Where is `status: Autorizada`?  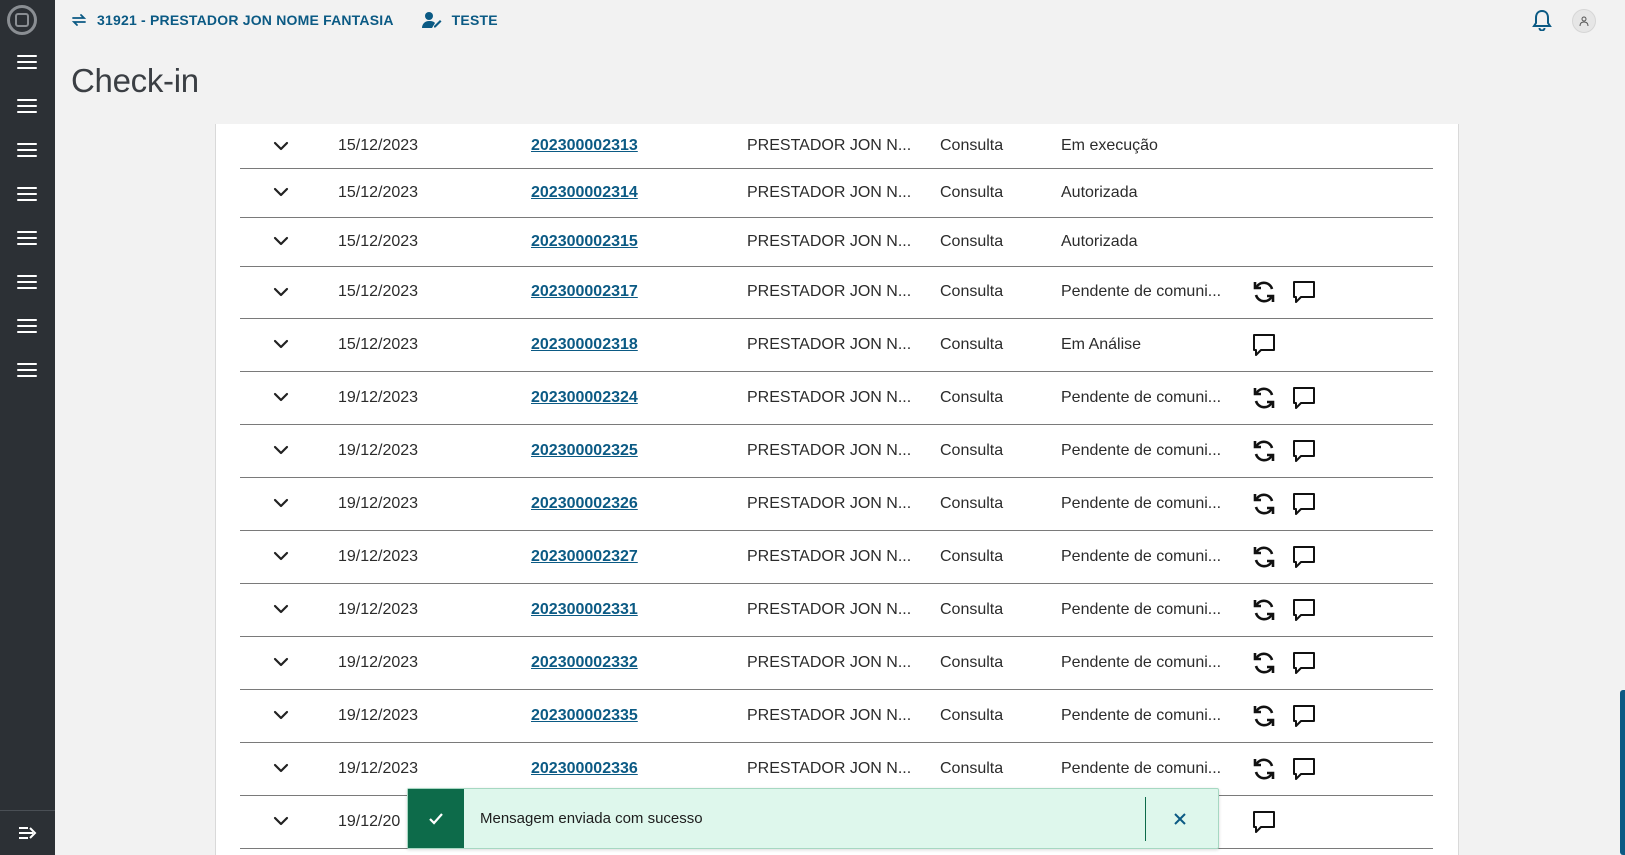
status: Autorizada is located at coordinates (1099, 241).